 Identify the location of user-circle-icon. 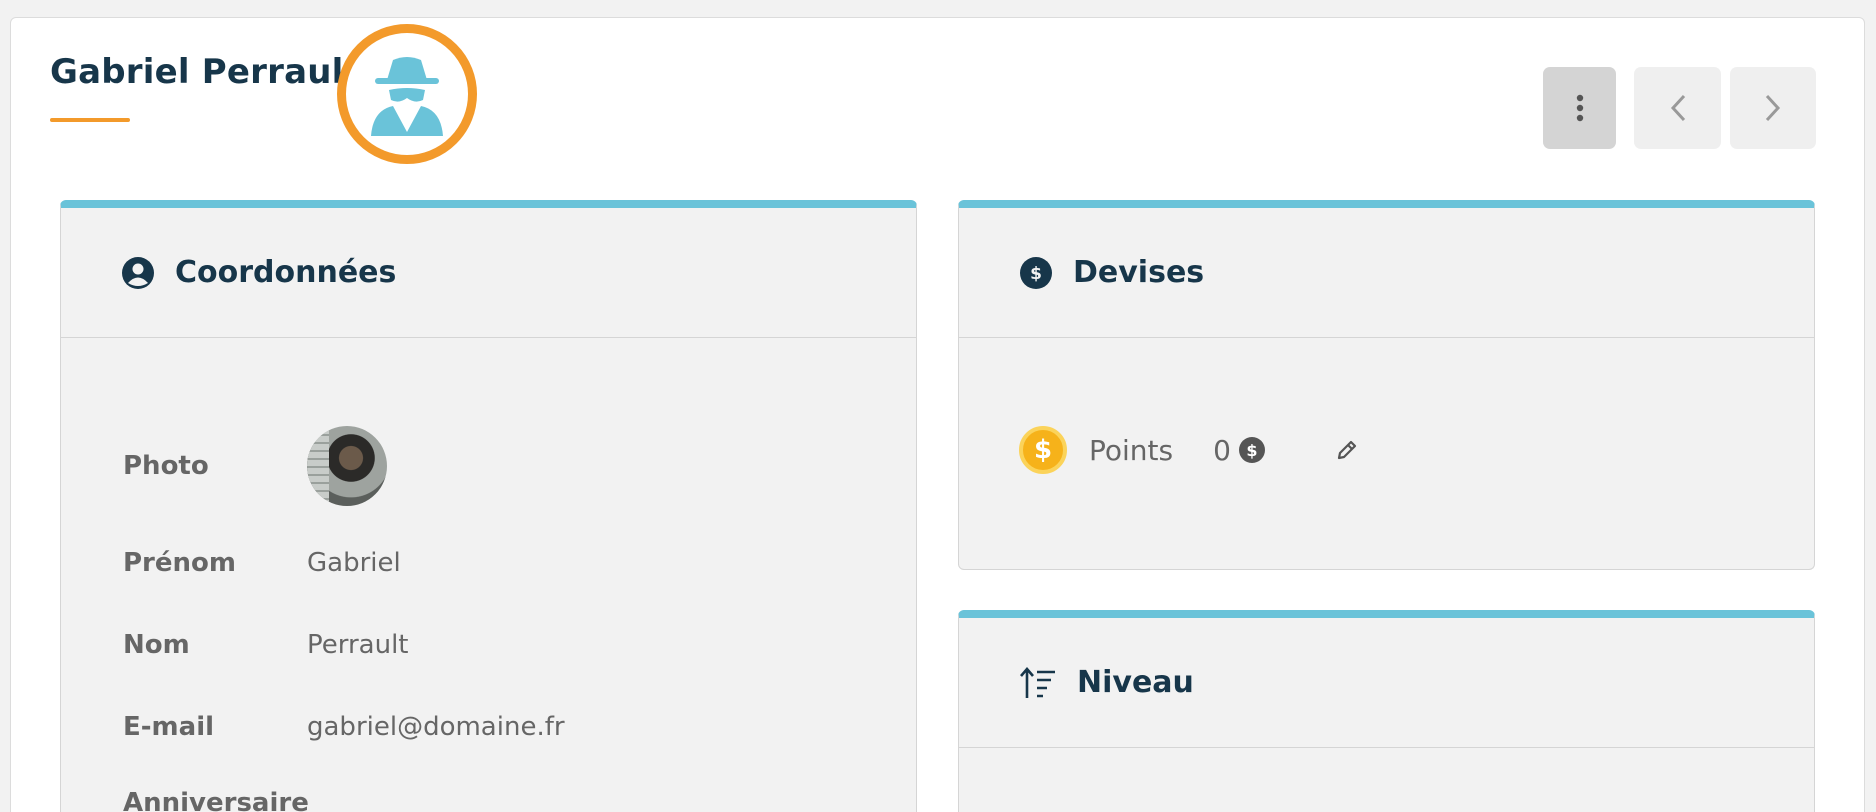
(138, 272).